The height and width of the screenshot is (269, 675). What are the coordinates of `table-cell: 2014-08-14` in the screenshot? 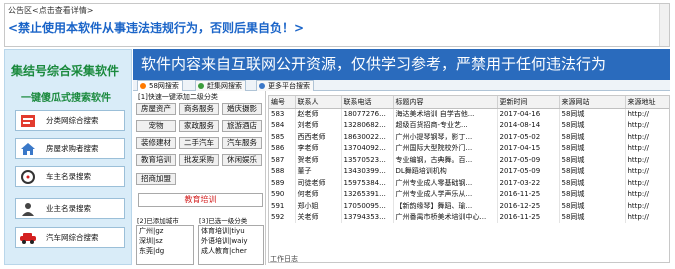 It's located at (528, 125).